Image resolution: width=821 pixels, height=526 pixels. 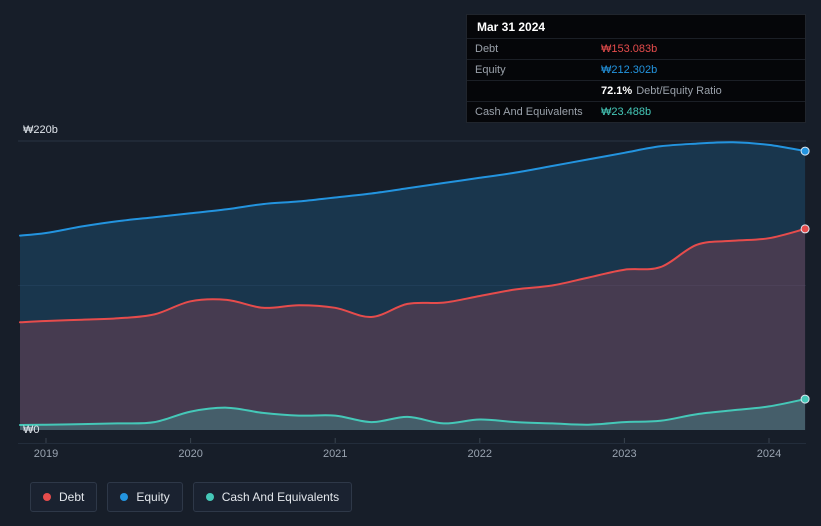 I want to click on tooltip-cash-label: Cash And Equivalents, so click(x=529, y=112).